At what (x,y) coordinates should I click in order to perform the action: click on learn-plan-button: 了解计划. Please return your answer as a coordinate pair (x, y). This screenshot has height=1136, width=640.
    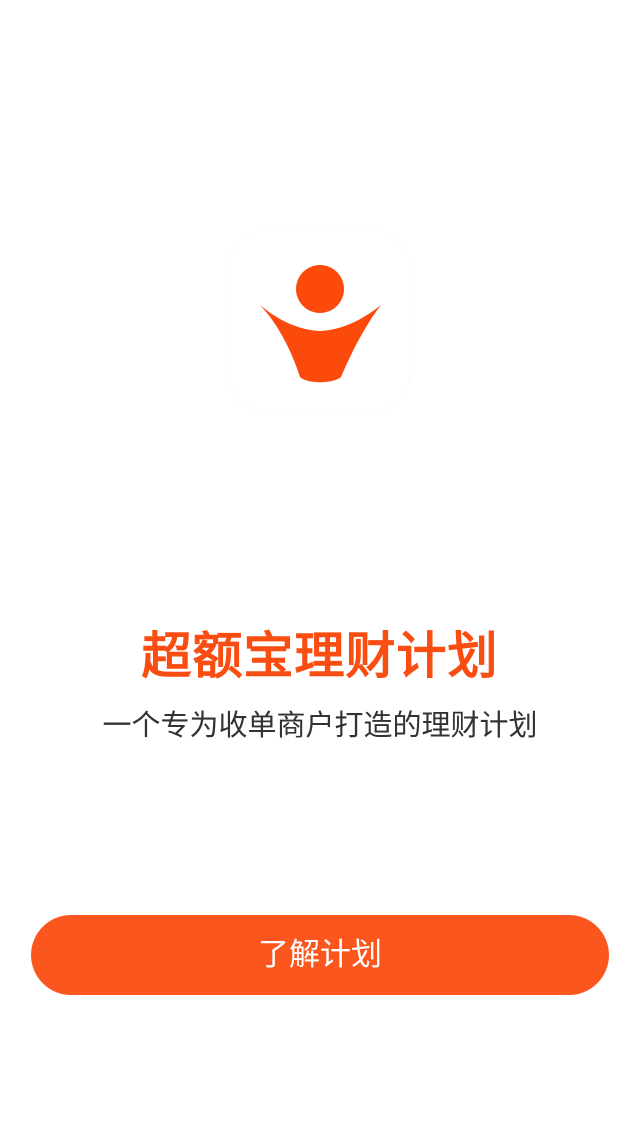
    Looking at the image, I should click on (320, 955).